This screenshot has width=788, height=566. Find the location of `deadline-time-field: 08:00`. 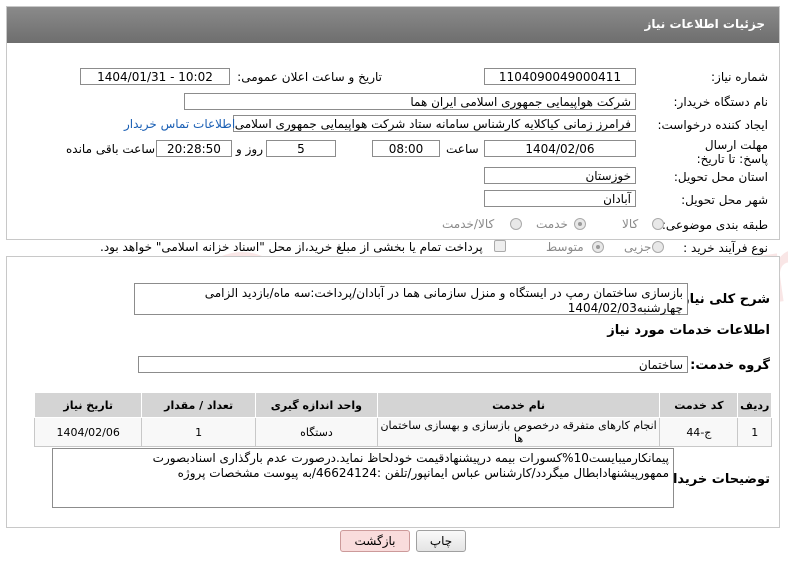

deadline-time-field: 08:00 is located at coordinates (406, 148).